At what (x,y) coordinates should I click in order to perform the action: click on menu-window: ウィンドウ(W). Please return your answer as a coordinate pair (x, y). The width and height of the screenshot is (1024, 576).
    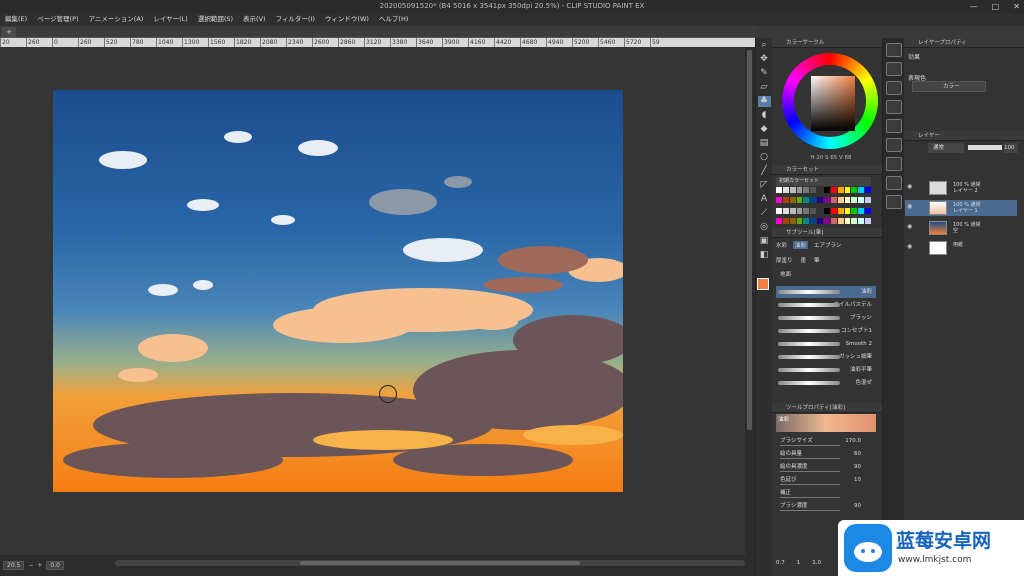
    Looking at the image, I should click on (347, 19).